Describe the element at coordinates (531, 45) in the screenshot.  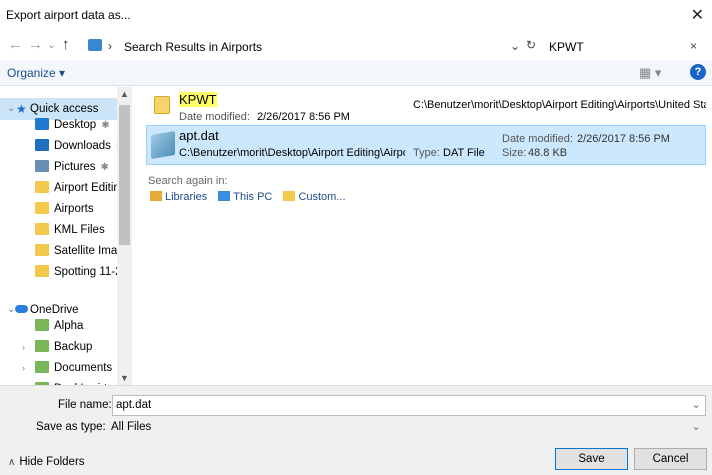
I see `refresh-icon: ↻` at that location.